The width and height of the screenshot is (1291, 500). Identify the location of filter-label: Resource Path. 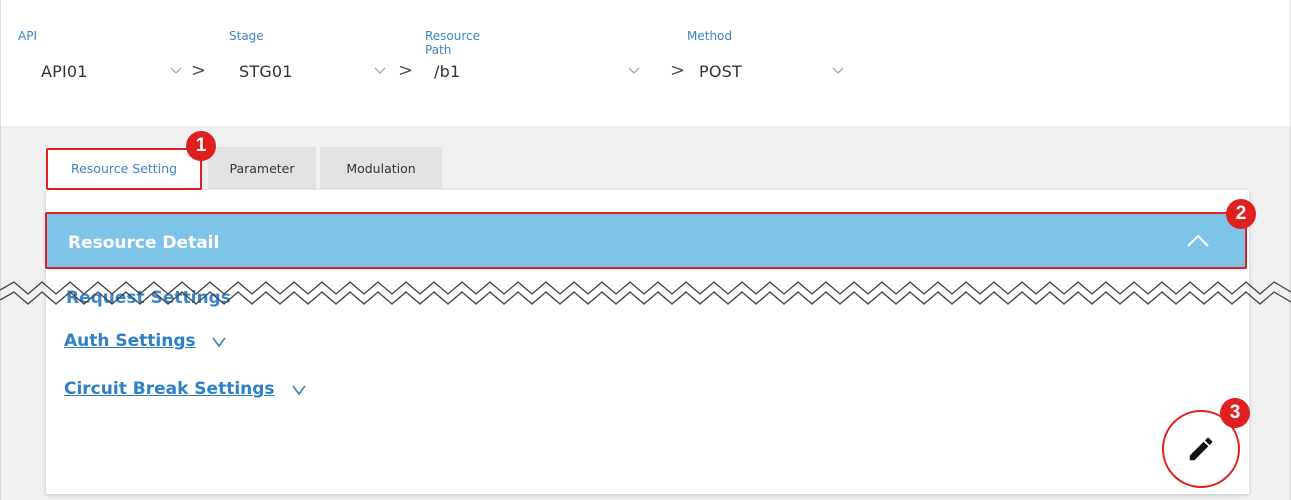
(453, 43).